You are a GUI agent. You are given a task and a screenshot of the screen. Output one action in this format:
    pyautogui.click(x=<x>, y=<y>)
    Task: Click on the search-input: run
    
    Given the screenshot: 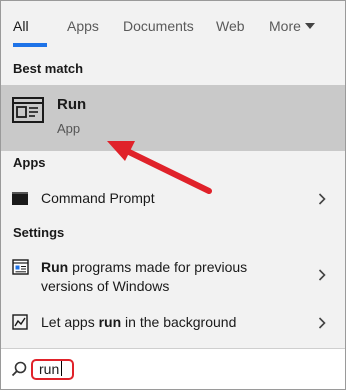 What is the action you would take?
    pyautogui.click(x=50, y=369)
    